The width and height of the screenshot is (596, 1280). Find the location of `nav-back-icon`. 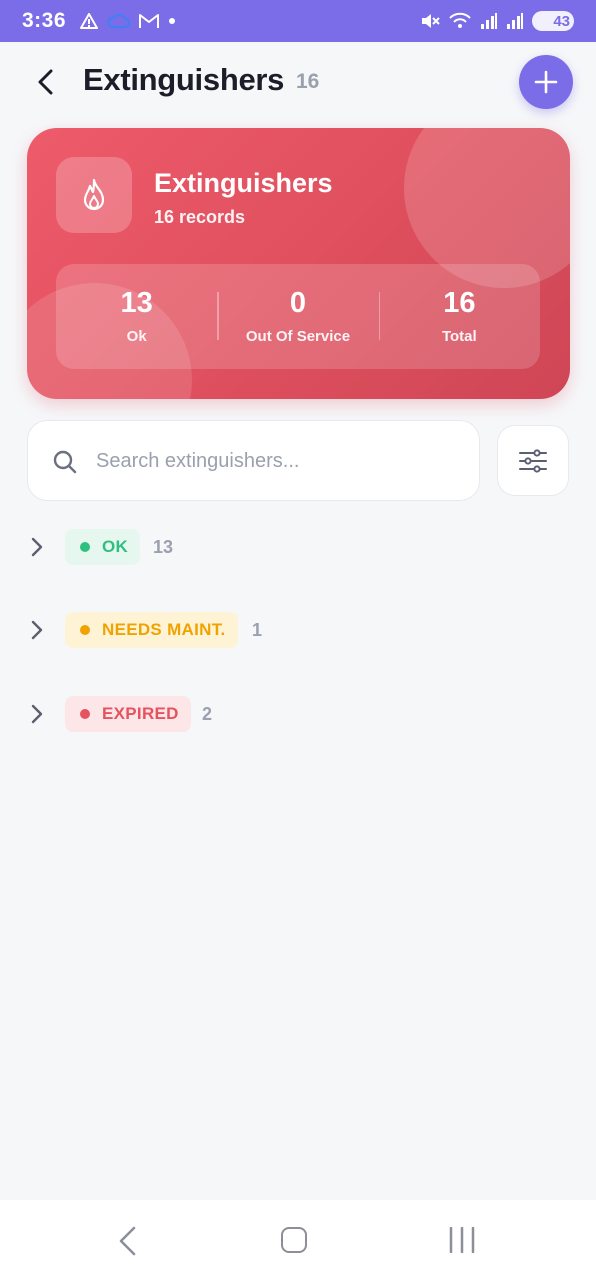

nav-back-icon is located at coordinates (127, 1241).